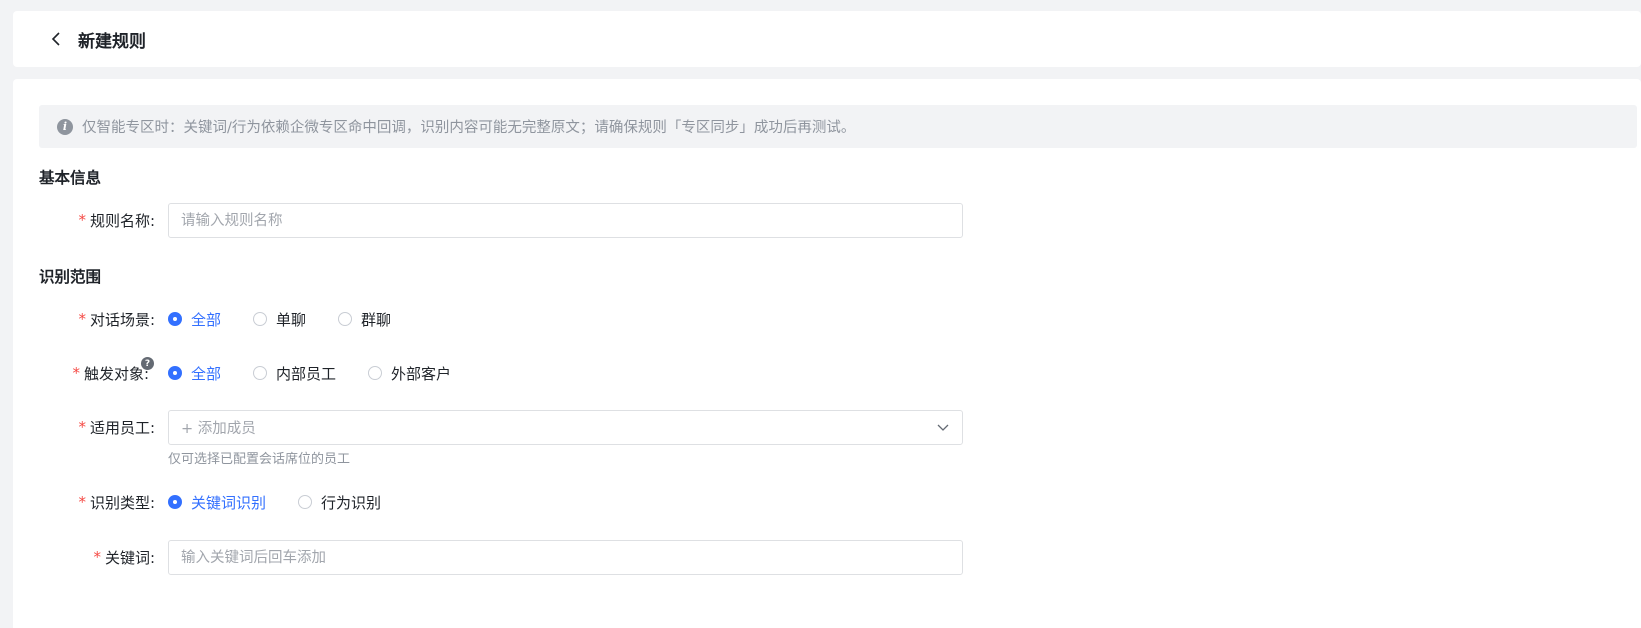  Describe the element at coordinates (116, 220) in the screenshot. I see `rule-name-label: * 规则名称:` at that location.